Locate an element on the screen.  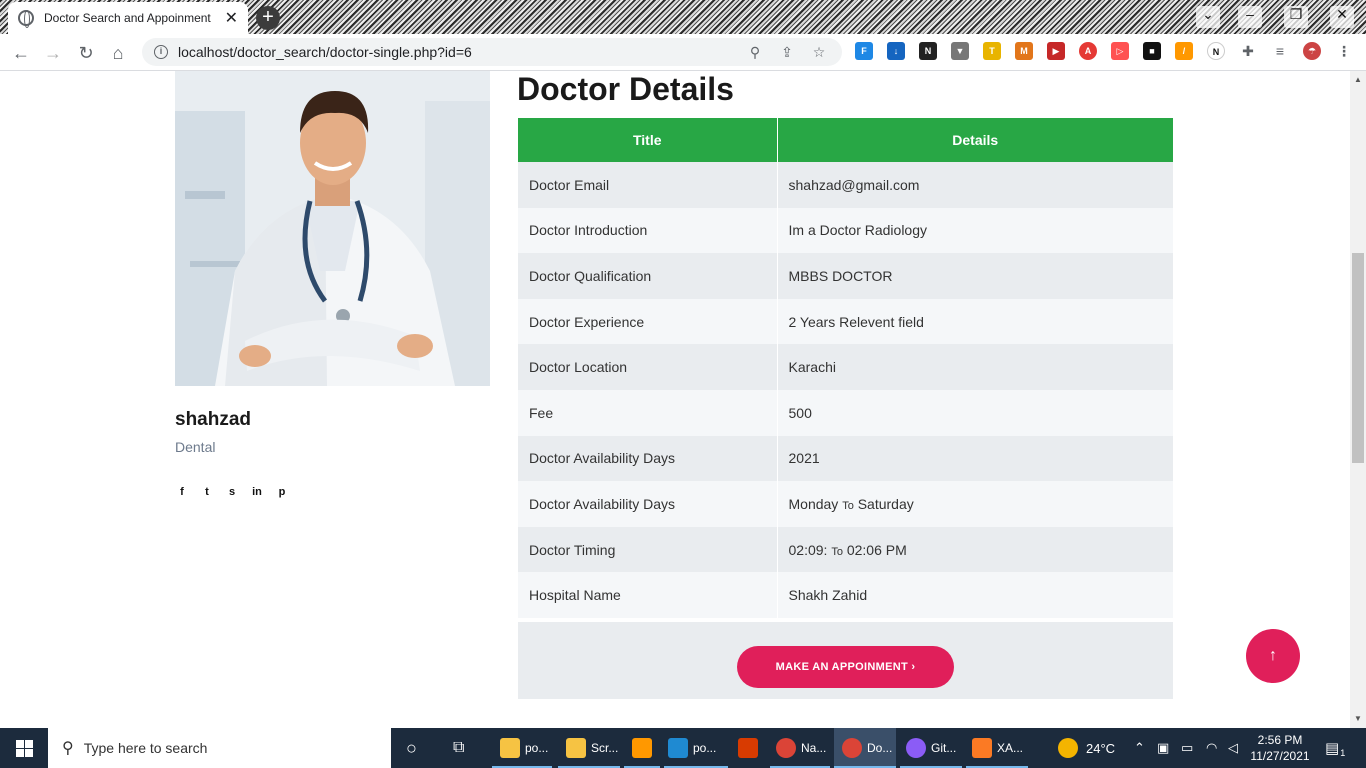
back-arrow-icon: ← is located at coordinates (21, 53).